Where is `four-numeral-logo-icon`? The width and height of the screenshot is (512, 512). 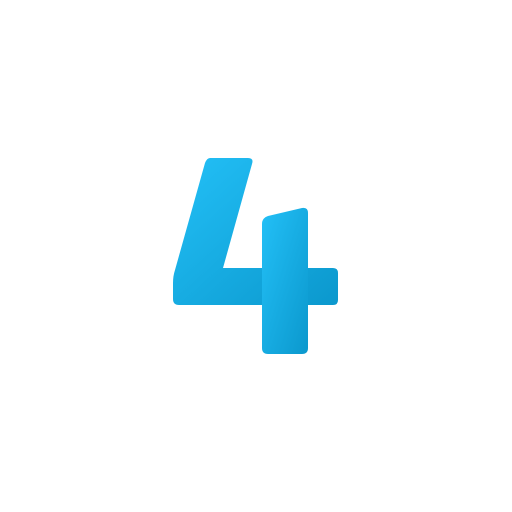
four-numeral-logo-icon is located at coordinates (255, 256).